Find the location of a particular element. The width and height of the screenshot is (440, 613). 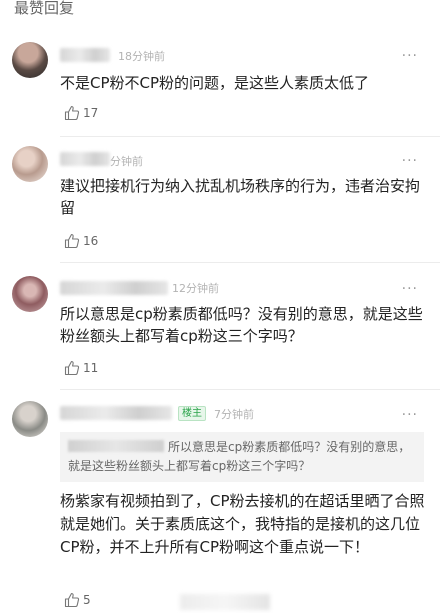

comment-text: 建议把接机行为纳入扰乱机场秩序的行为，违者治安拘留 is located at coordinates (240, 197).